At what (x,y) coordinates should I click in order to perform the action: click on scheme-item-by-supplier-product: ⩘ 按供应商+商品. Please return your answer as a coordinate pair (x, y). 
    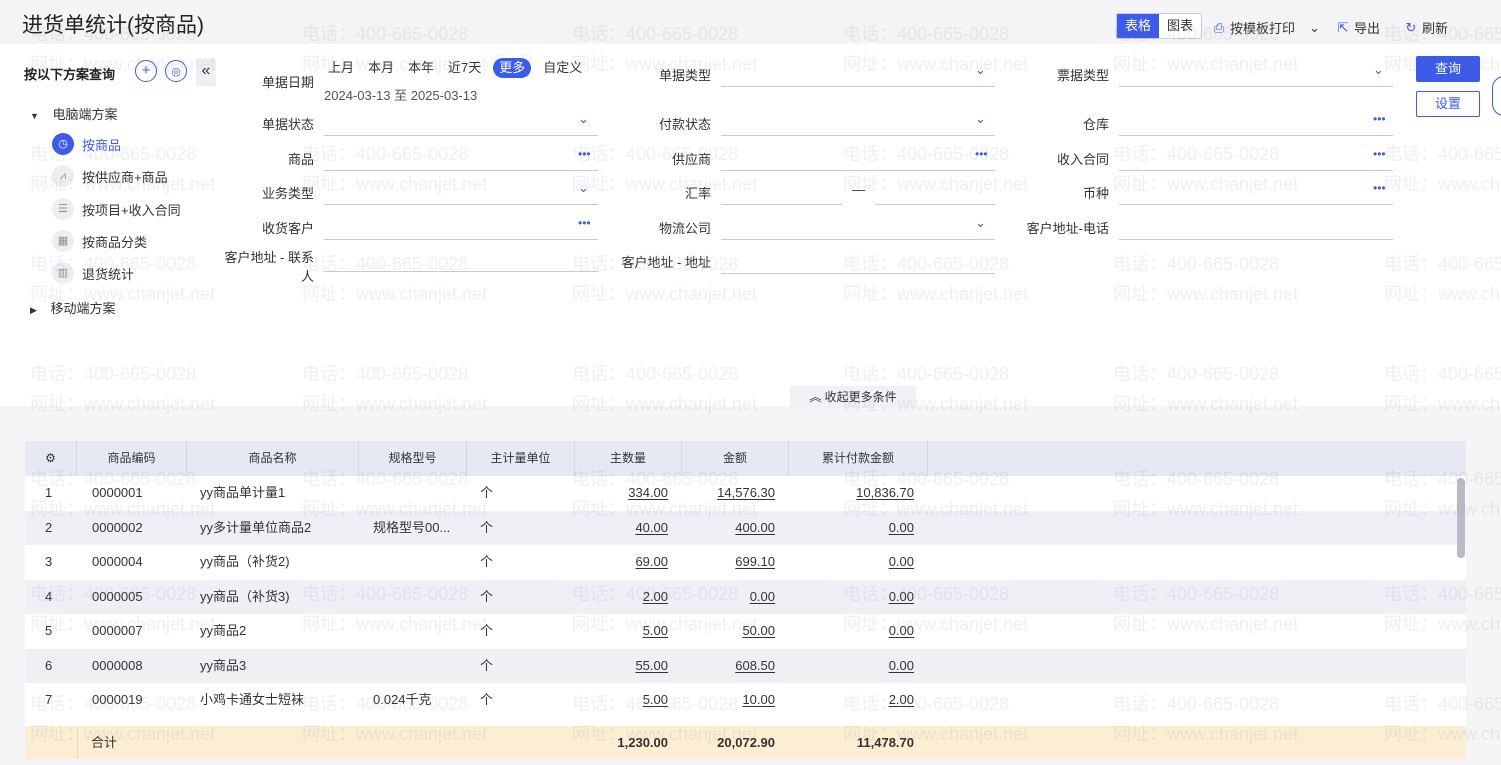
    Looking at the image, I should click on (110, 176).